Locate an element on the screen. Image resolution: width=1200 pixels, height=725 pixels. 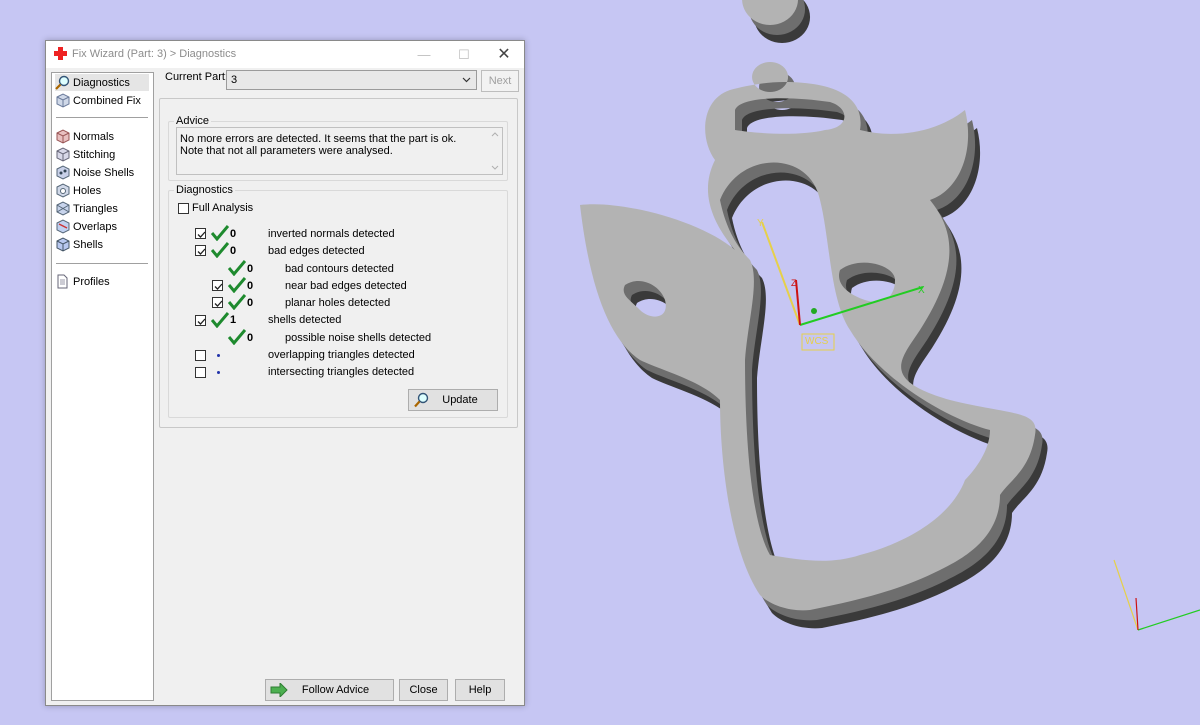
sidebar-item-combined-fix: Combined Fix is located at coordinates (102, 100).